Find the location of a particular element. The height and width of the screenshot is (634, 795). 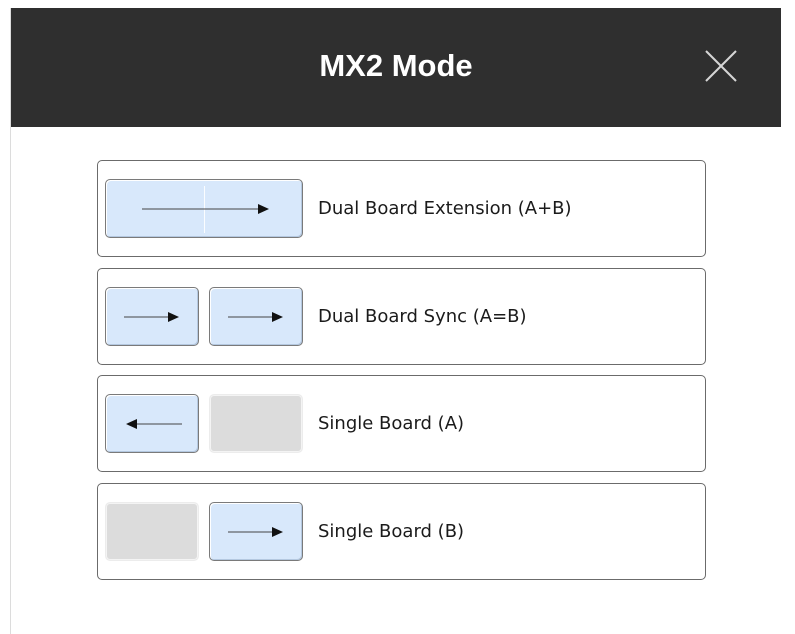

left-arrow-icon is located at coordinates (154, 424).